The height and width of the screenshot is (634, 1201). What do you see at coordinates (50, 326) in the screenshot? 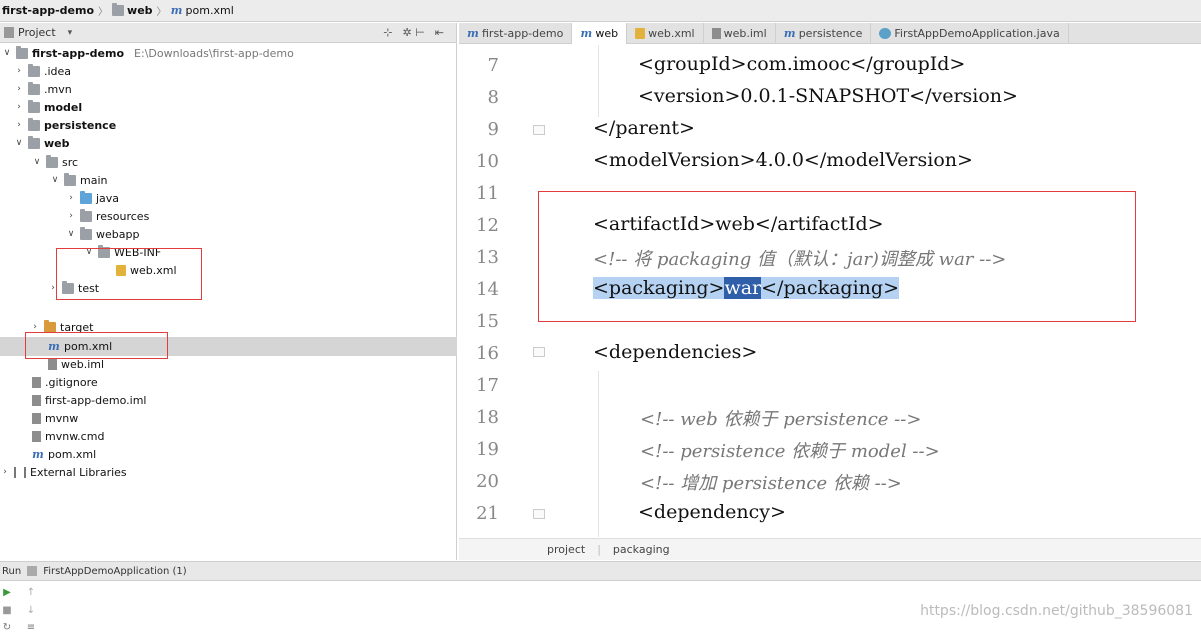
I see `excluded-folder-icon` at bounding box center [50, 326].